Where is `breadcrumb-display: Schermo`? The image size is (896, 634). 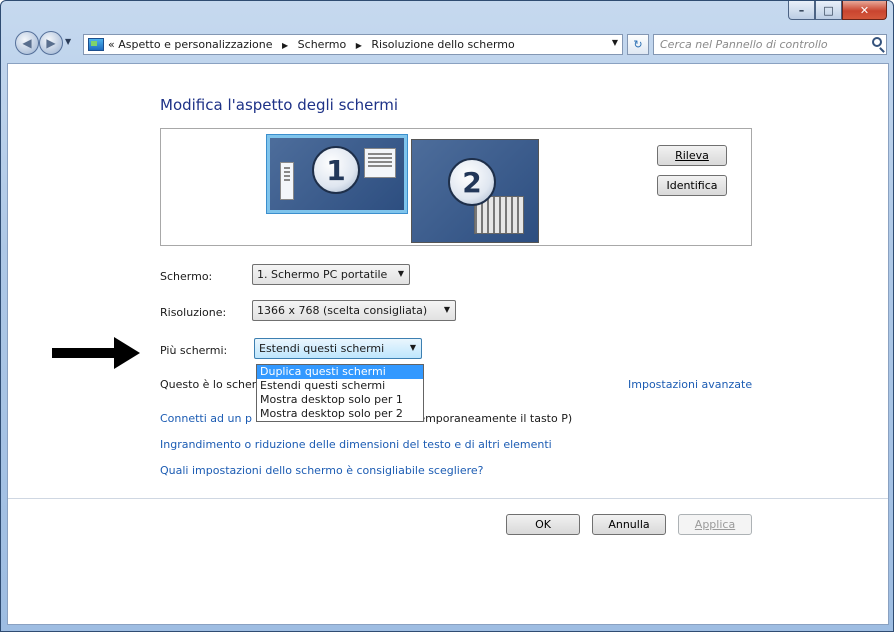
breadcrumb-display: Schermo is located at coordinates (322, 44).